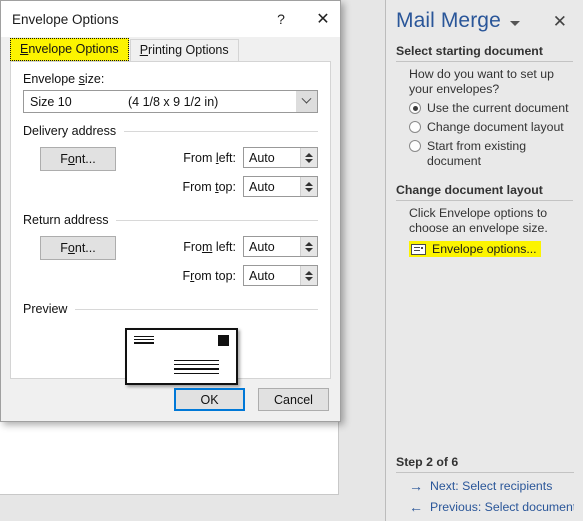 This screenshot has width=583, height=521. What do you see at coordinates (65, 19) in the screenshot?
I see `dialog-title: Envelope Options` at bounding box center [65, 19].